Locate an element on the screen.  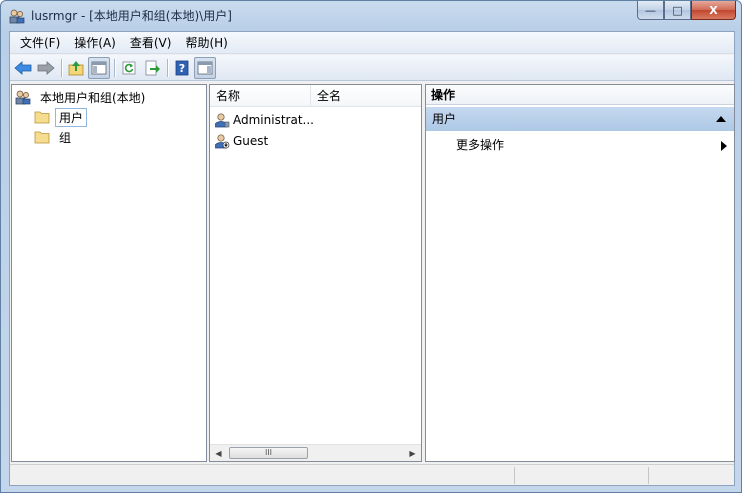
tree-root: 本地用户和组(本地) is located at coordinates (82, 97).